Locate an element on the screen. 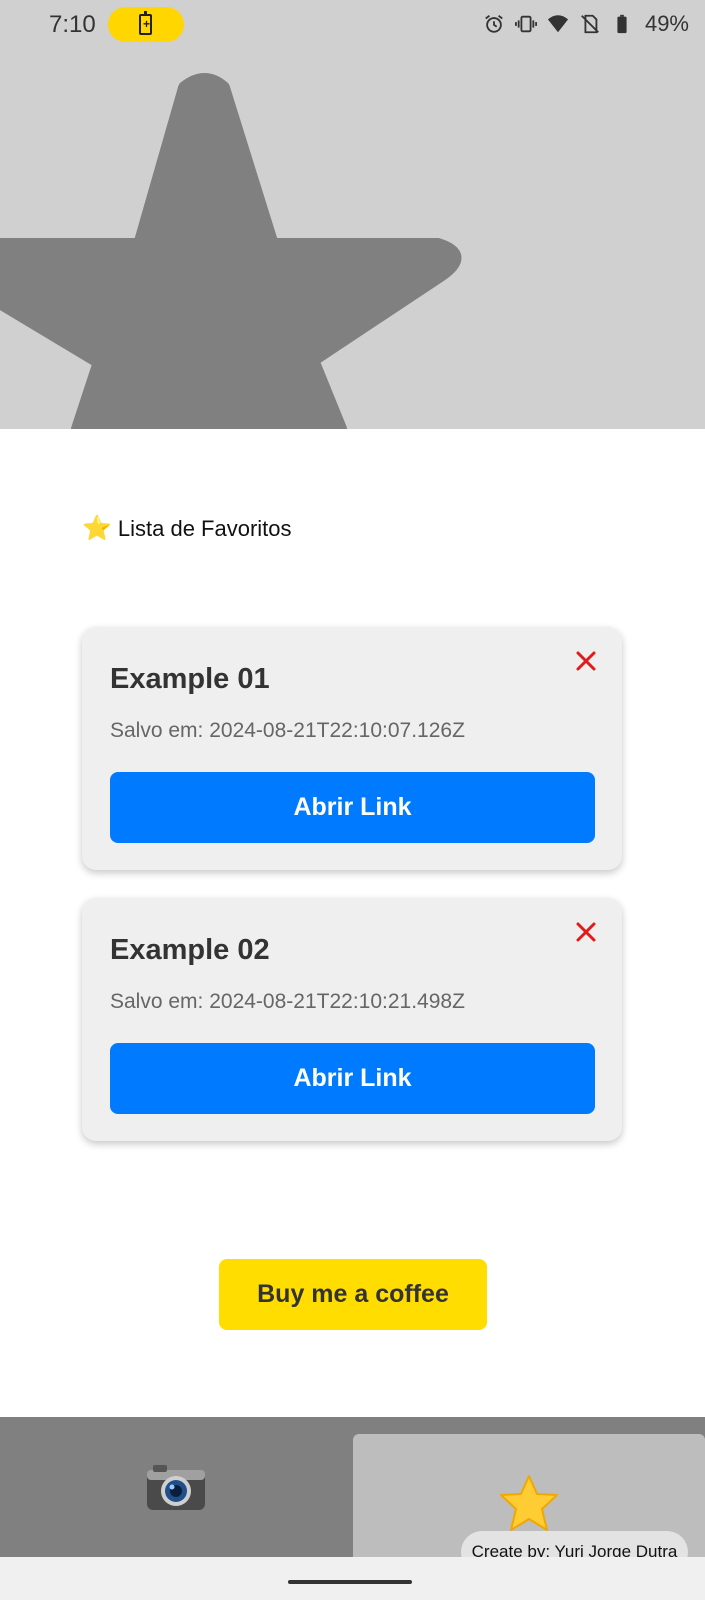 The image size is (705, 1600). tab-camera is located at coordinates (176, 1487).